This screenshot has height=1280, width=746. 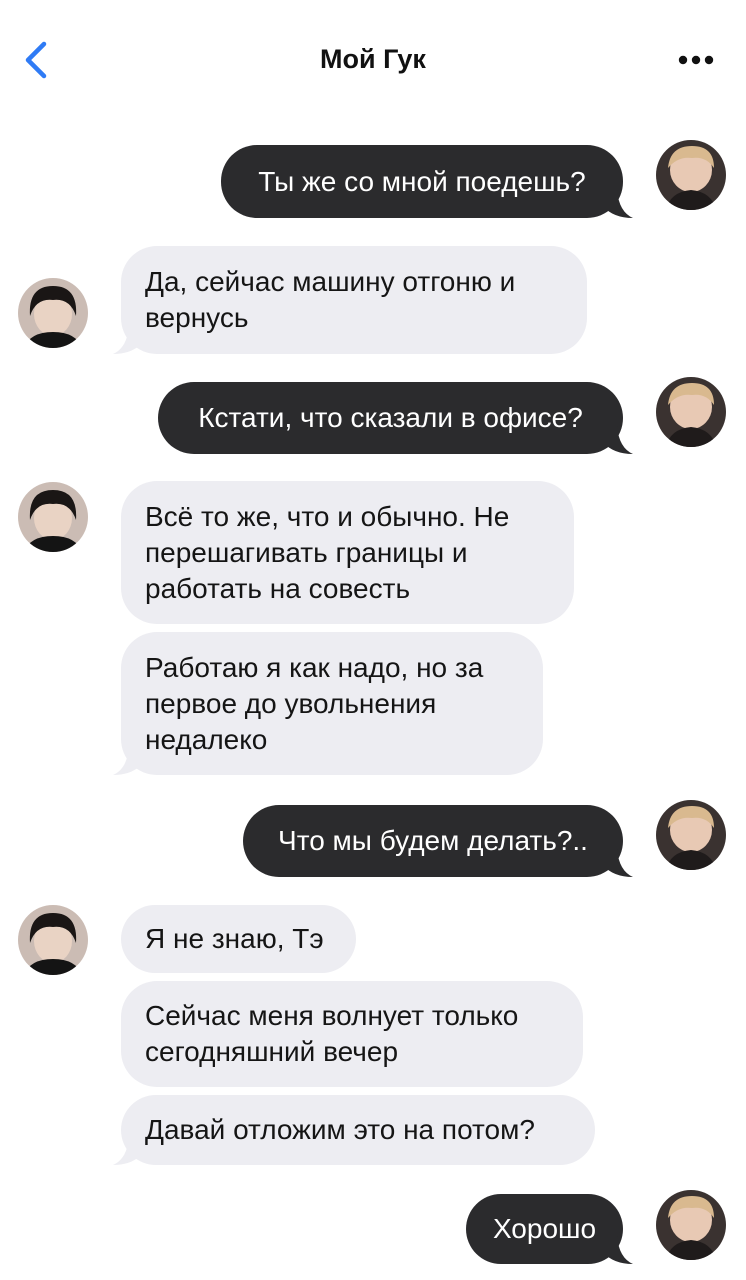 I want to click on message-bubble-outgoing: Что мы будем делать?.., so click(x=433, y=841).